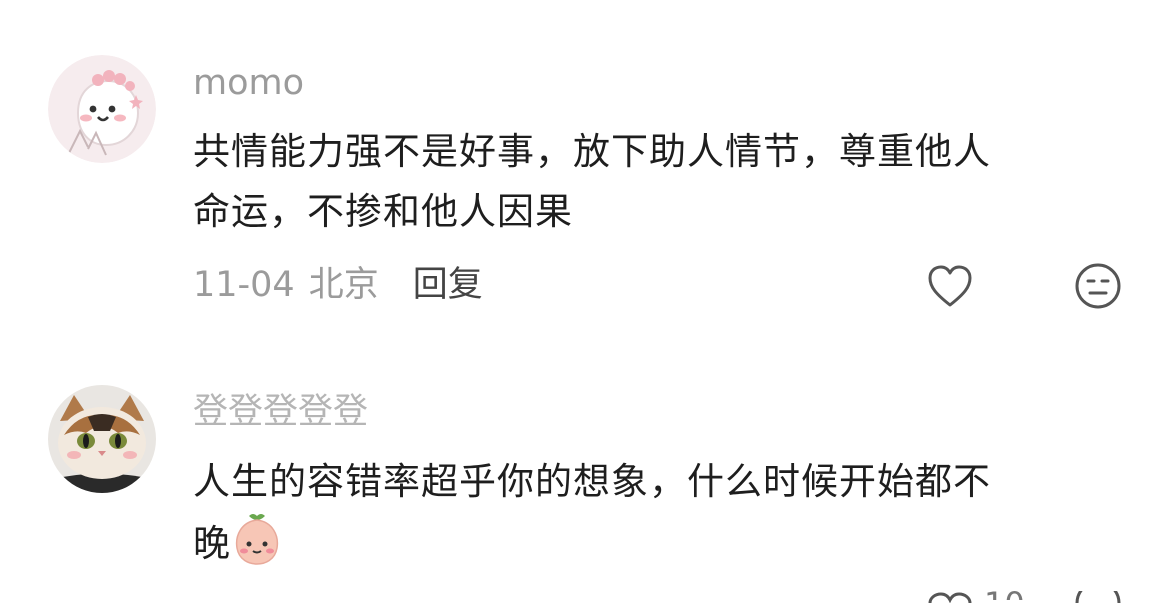 This screenshot has width=1170, height=607. What do you see at coordinates (280, 412) in the screenshot?
I see `username: 登登登登登` at bounding box center [280, 412].